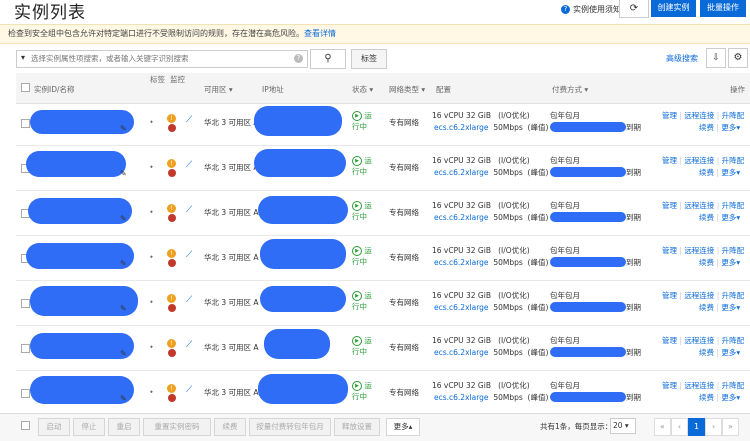 This screenshot has width=750, height=441. I want to click on help-circle-icon: ?, so click(298, 58).